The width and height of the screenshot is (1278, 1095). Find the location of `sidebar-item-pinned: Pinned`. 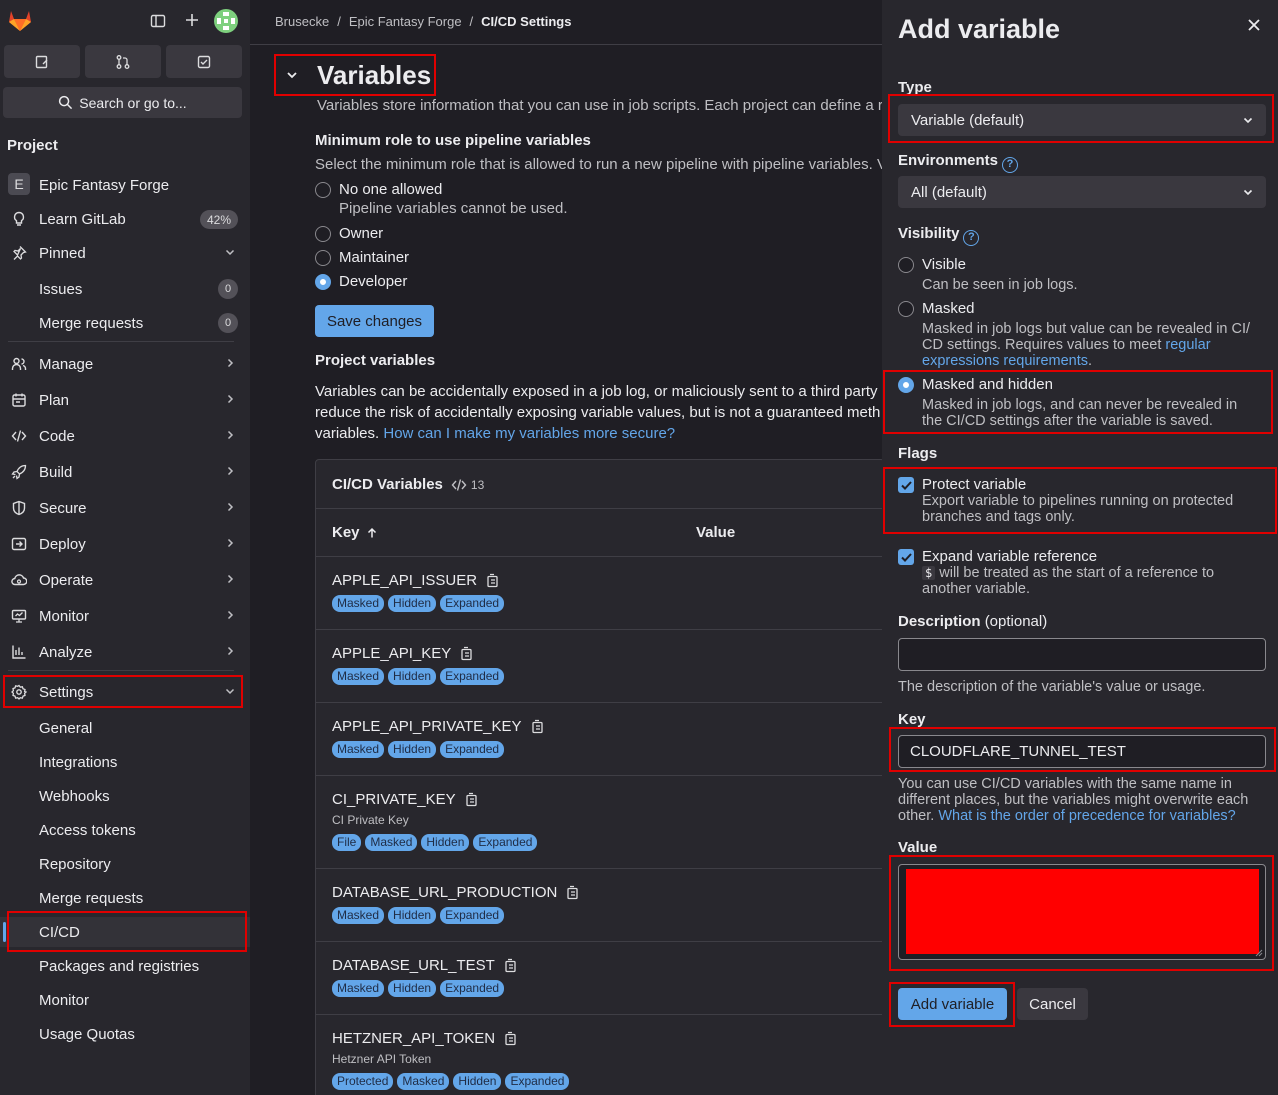

sidebar-item-pinned: Pinned is located at coordinates (125, 253).